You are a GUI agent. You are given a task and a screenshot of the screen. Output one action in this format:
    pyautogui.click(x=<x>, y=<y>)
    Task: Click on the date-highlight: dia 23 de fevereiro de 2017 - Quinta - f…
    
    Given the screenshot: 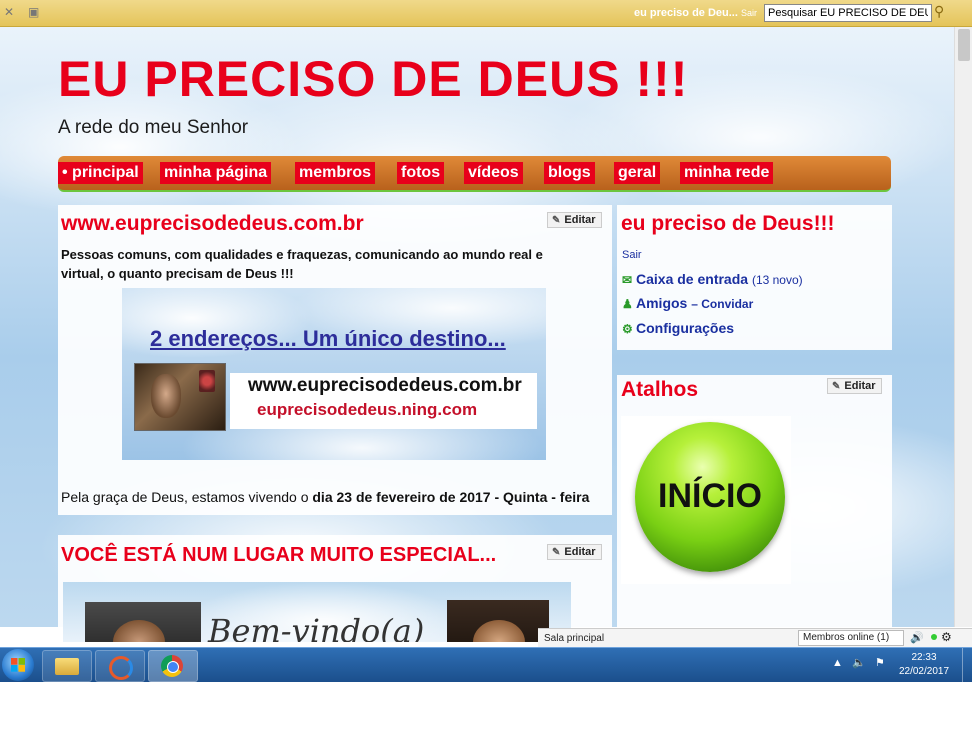 What is the action you would take?
    pyautogui.click(x=451, y=497)
    